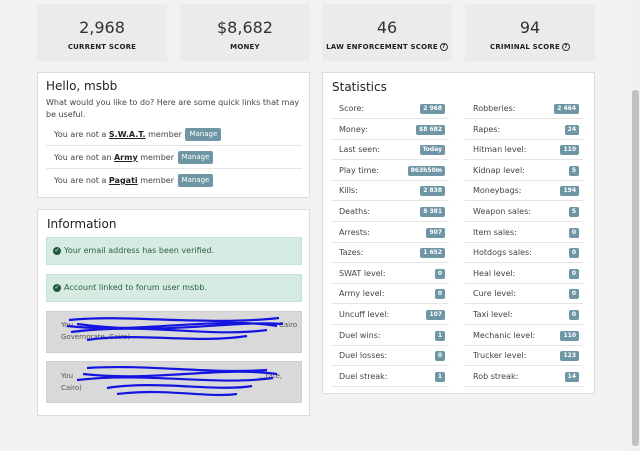  What do you see at coordinates (390, 377) in the screenshot?
I see `stat-row-duel-streak: Duel streak: 1` at bounding box center [390, 377].